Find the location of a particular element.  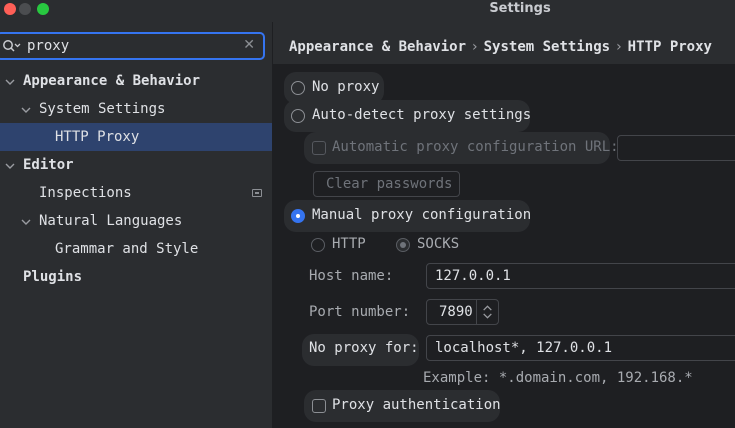

window-title: Settings is located at coordinates (520, 8).